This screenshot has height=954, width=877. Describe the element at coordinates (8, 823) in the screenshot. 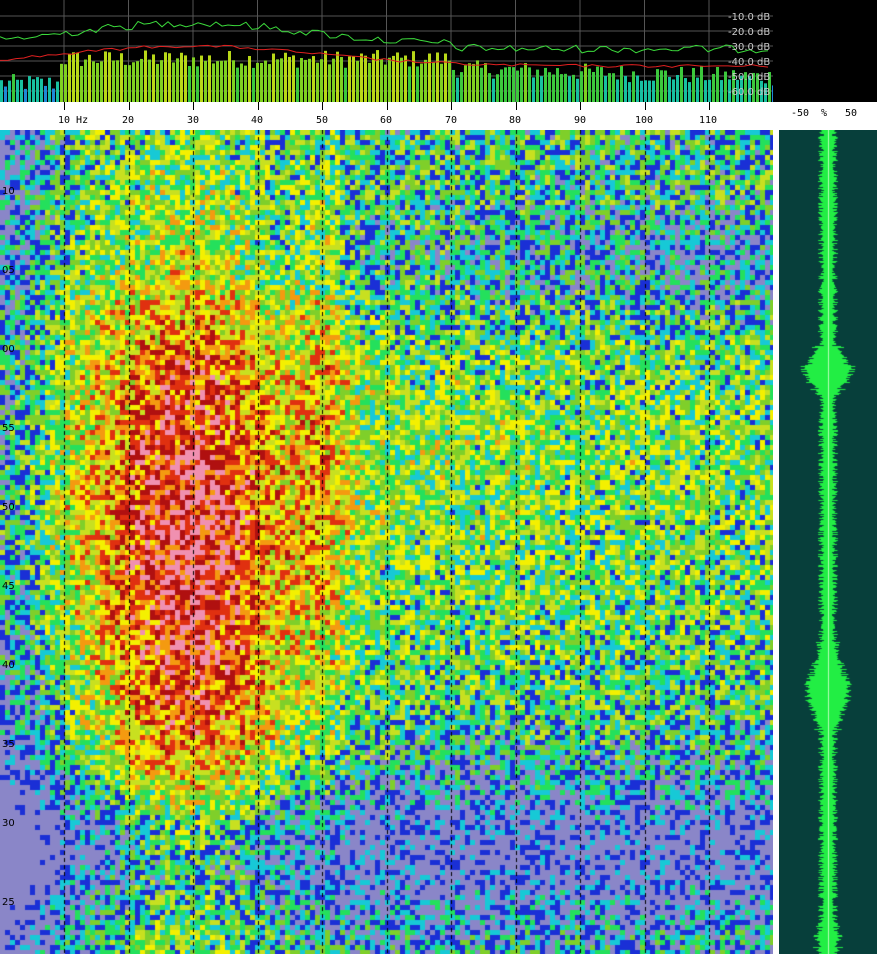

I see `time-label: 30` at that location.